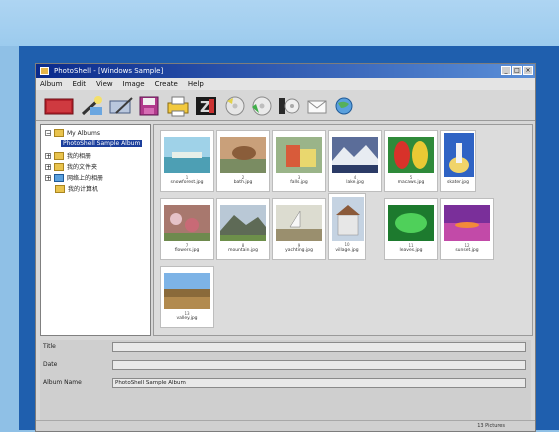 The width and height of the screenshot is (559, 432). I want to click on thumbnail-caption: village.jpg, so click(347, 250).